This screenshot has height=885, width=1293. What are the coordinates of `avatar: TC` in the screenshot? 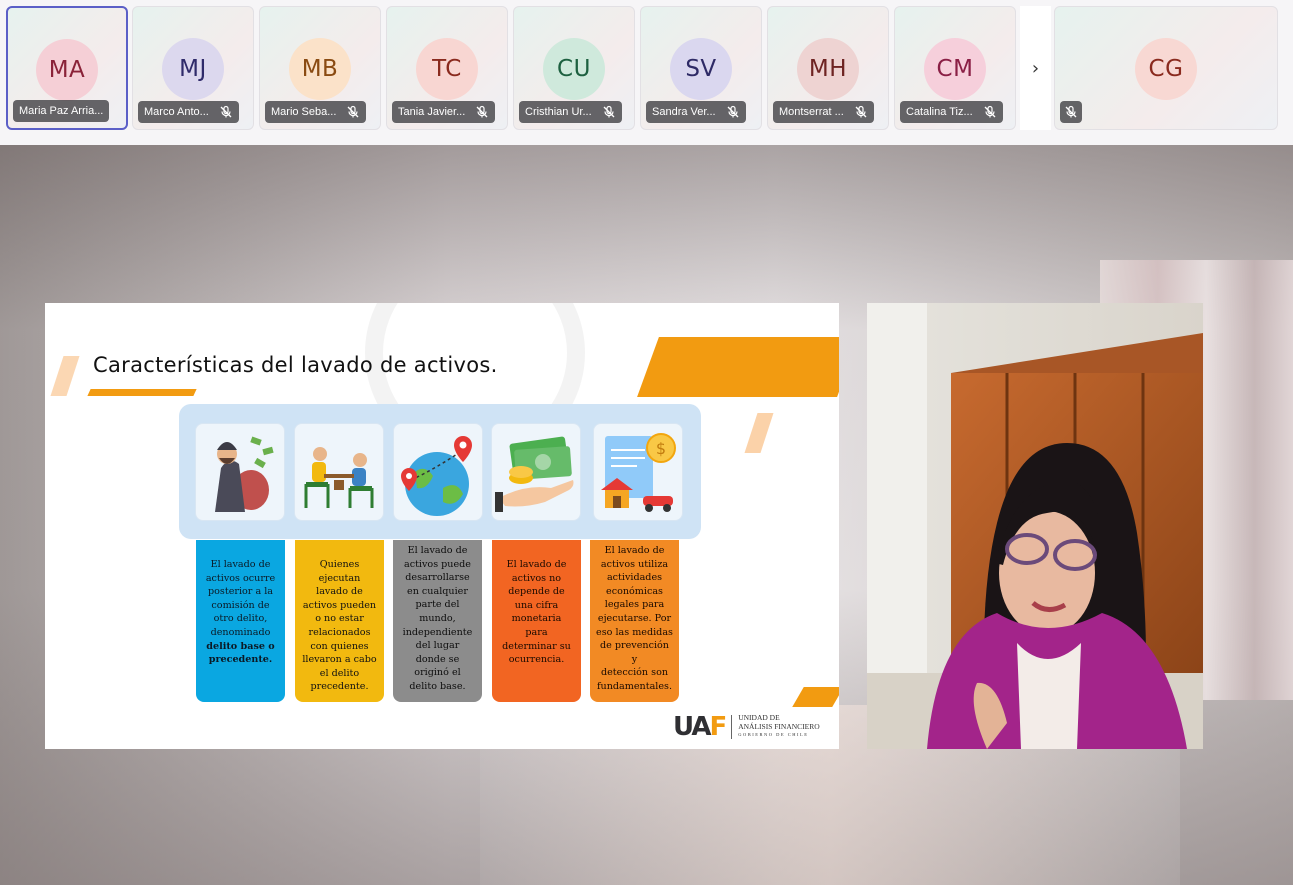 It's located at (447, 69).